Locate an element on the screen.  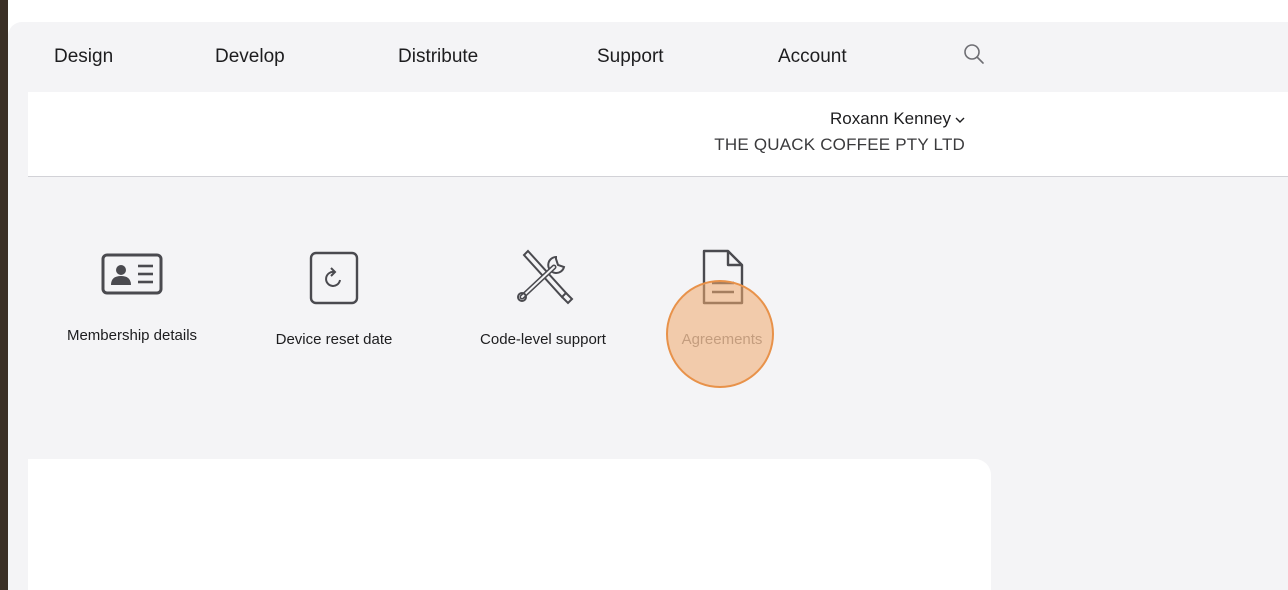
organization-name: THE QUACK COFFEE PTY LTD is located at coordinates (839, 144).